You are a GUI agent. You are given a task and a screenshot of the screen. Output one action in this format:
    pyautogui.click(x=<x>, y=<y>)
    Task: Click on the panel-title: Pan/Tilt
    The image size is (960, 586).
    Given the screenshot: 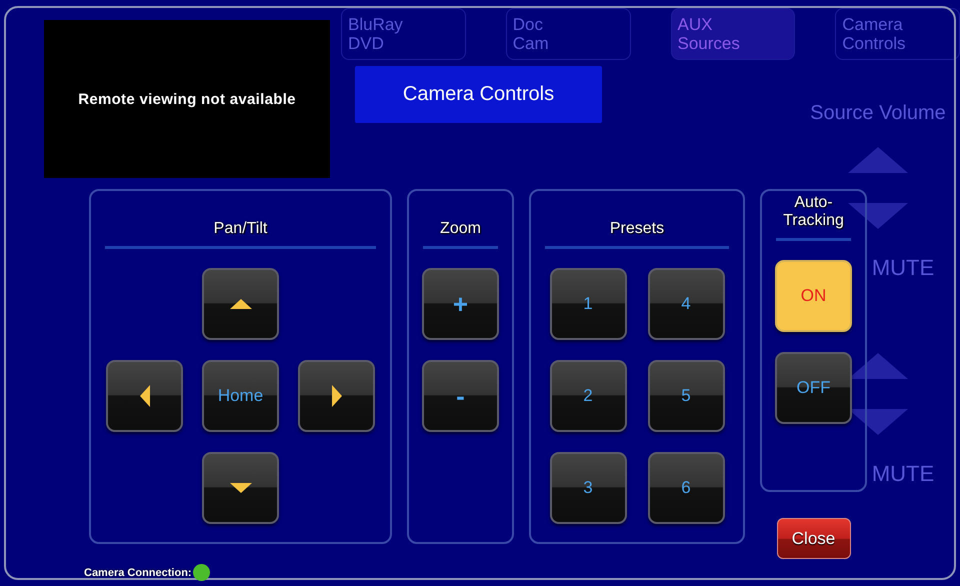 What is the action you would take?
    pyautogui.click(x=240, y=229)
    